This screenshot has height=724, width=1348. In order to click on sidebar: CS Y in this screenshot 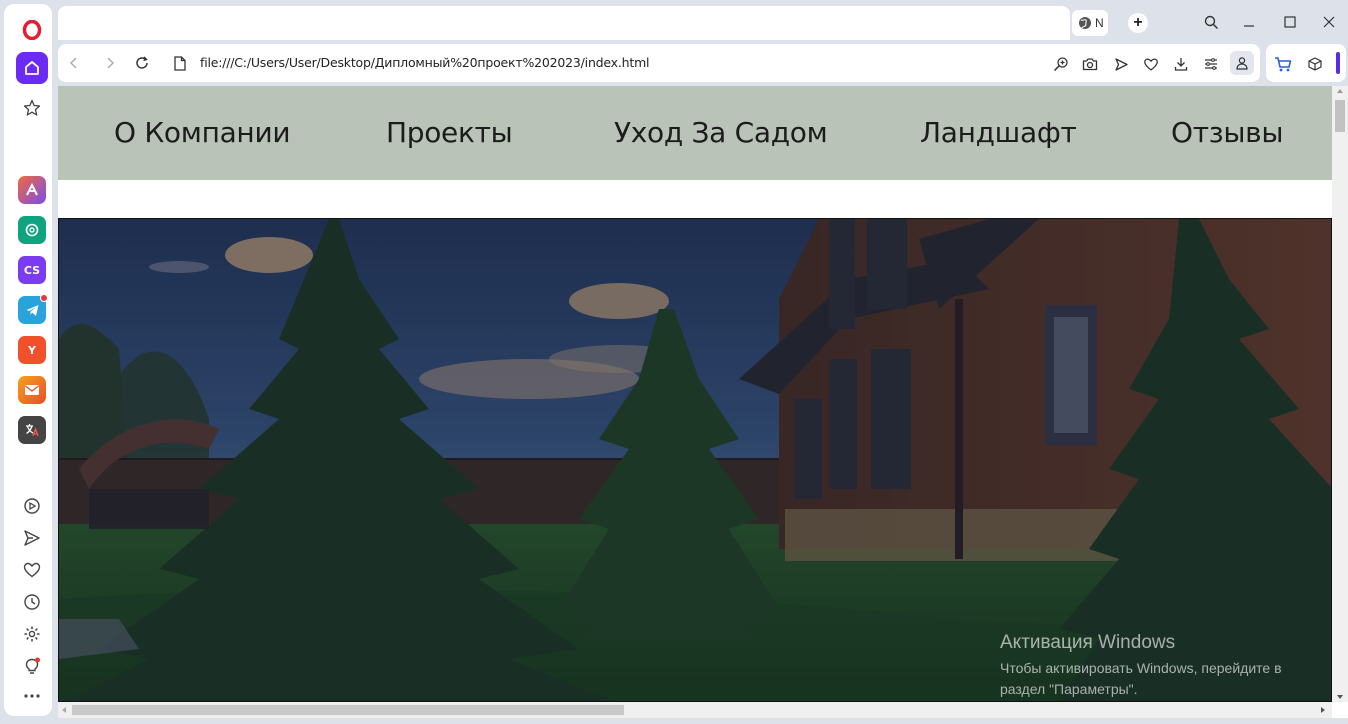, I will do `click(28, 362)`.